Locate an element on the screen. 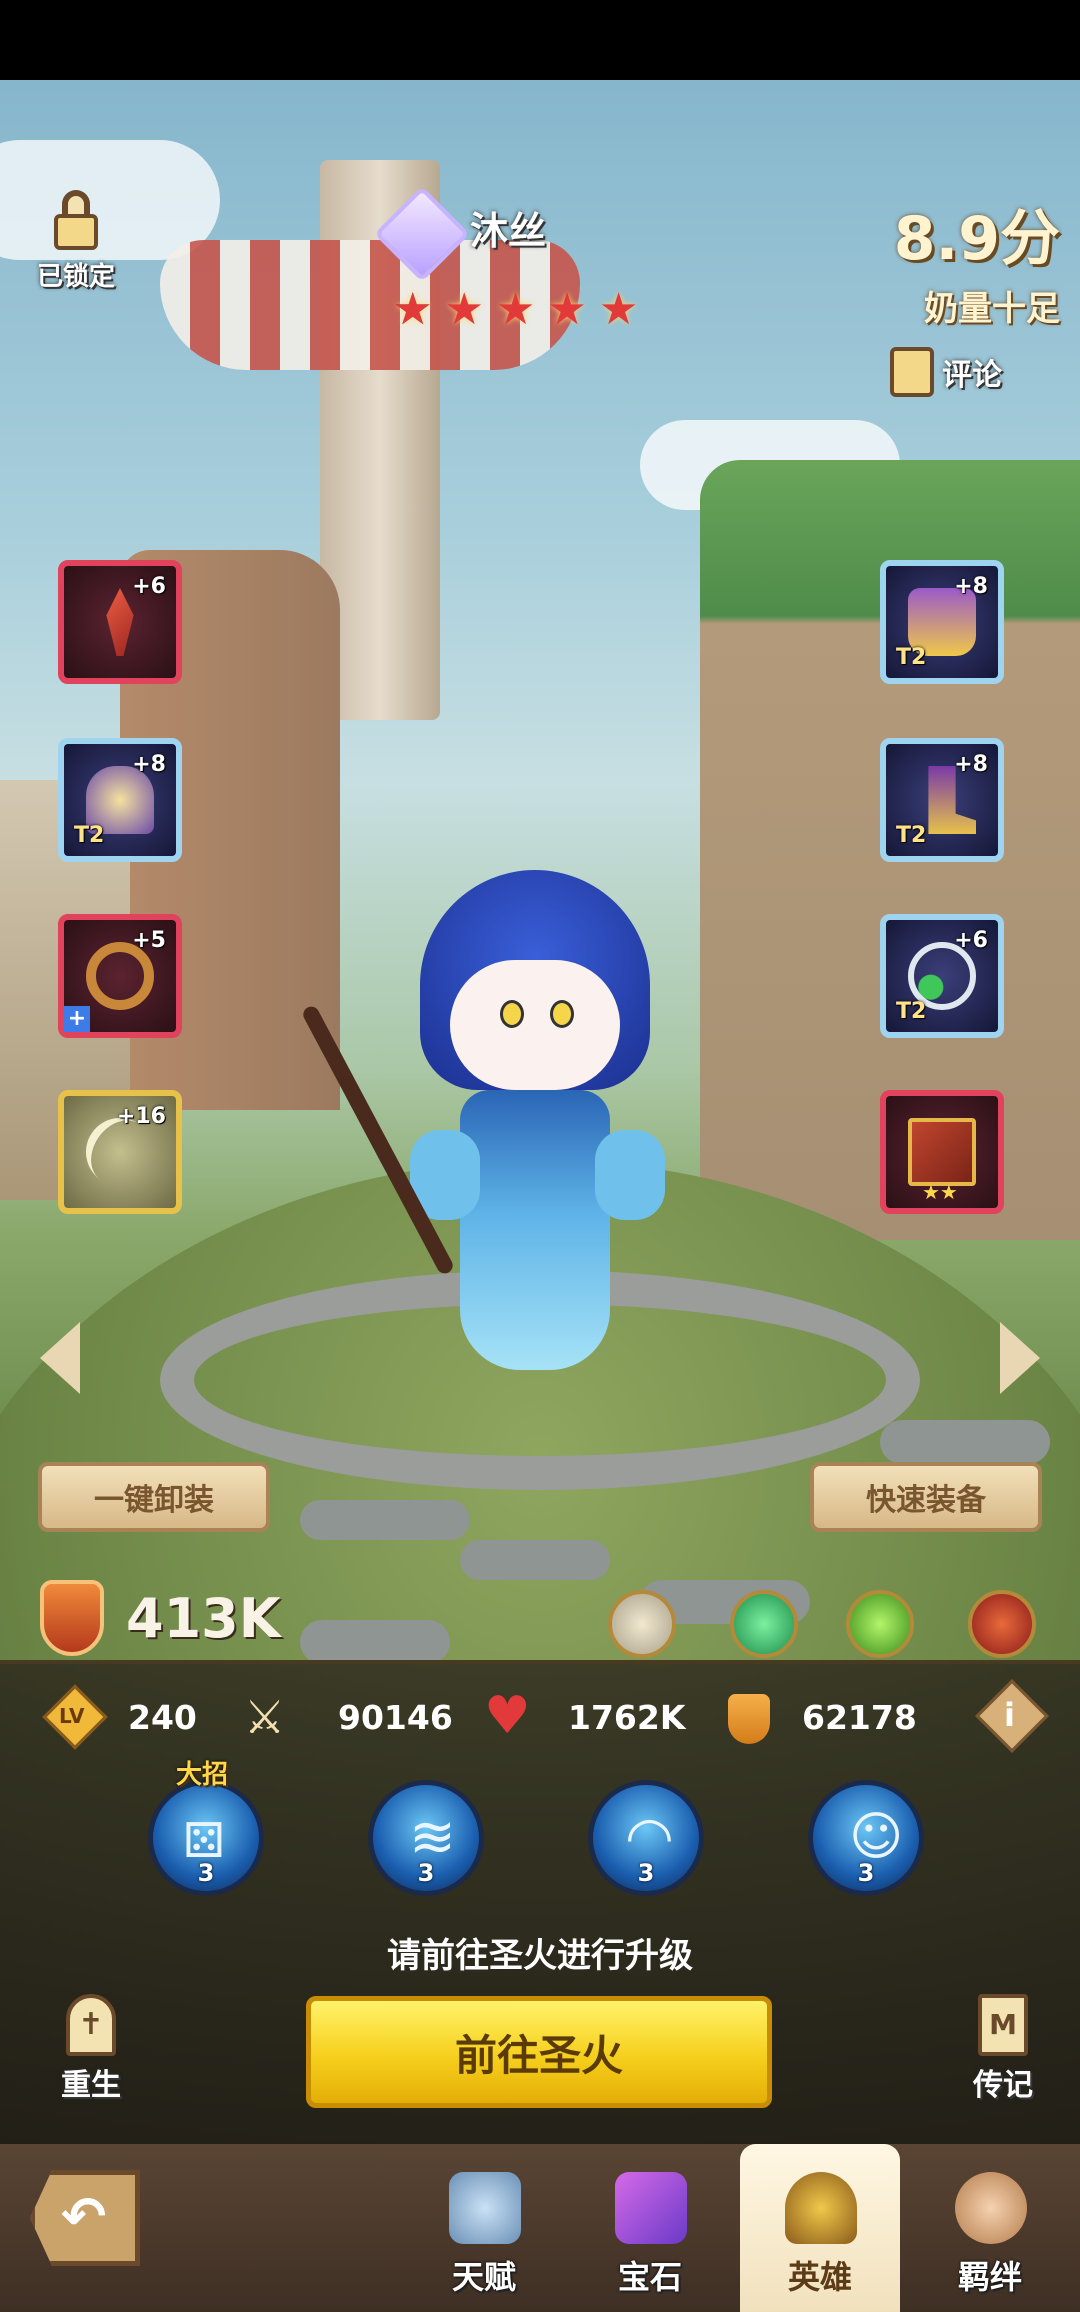 The height and width of the screenshot is (2312, 1080). skill-4: ☺ 3 is located at coordinates (866, 1838).